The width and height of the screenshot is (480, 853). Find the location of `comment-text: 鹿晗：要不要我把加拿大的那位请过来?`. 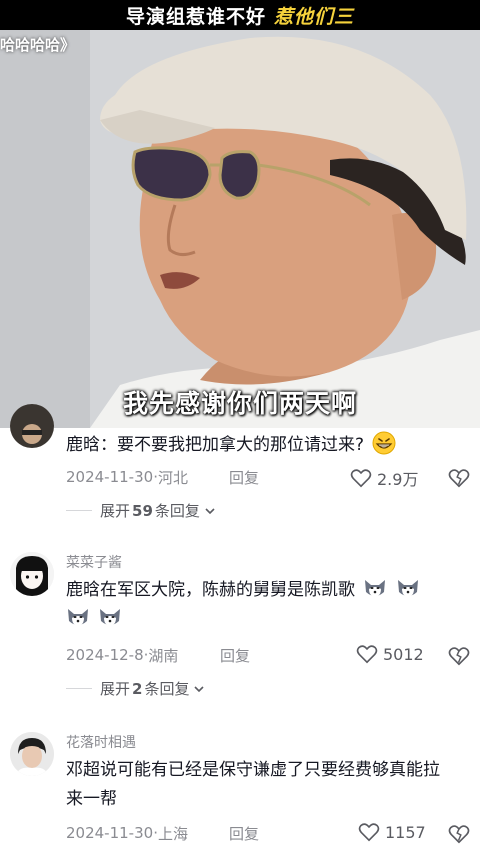

comment-text: 鹿晗：要不要我把加拿大的那位请过来? is located at coordinates (266, 445).